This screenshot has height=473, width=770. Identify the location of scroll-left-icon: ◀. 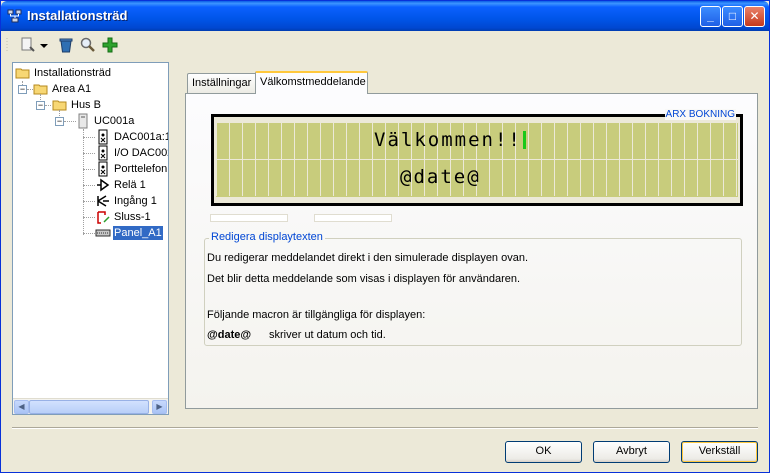
(21, 407).